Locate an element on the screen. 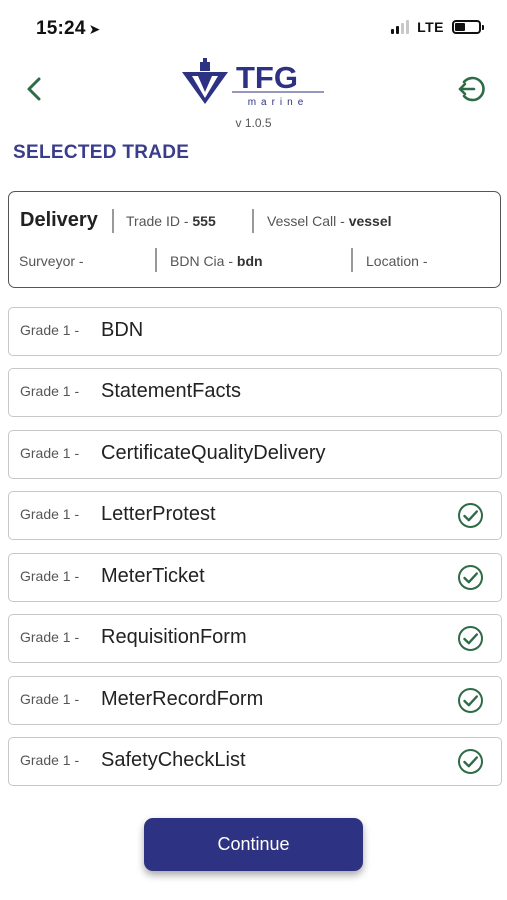 This screenshot has height=900, width=507. document-row-requisitionform: Grade 1 - RequisitionForm is located at coordinates (255, 638).